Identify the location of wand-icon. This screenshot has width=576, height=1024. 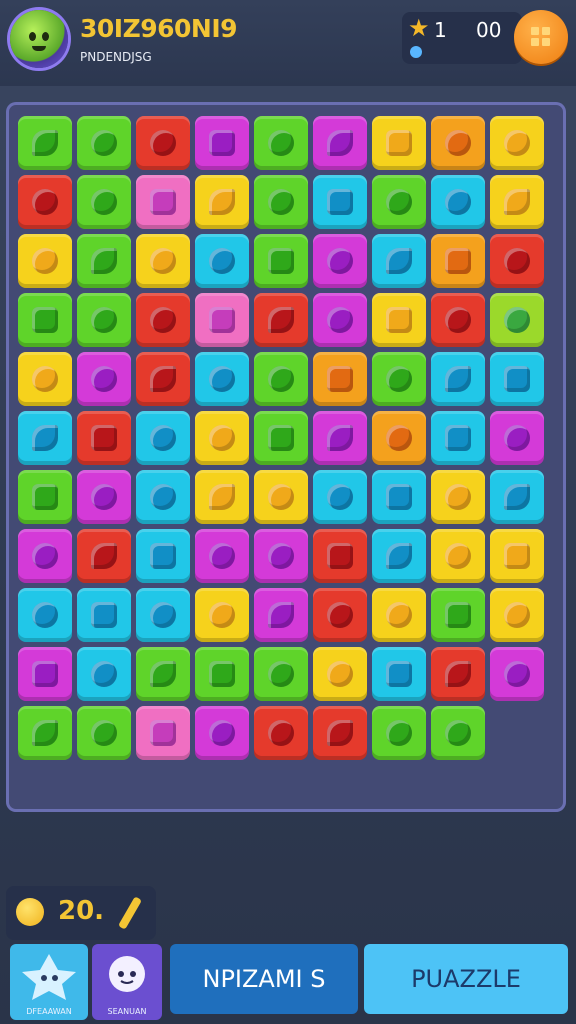
(130, 913).